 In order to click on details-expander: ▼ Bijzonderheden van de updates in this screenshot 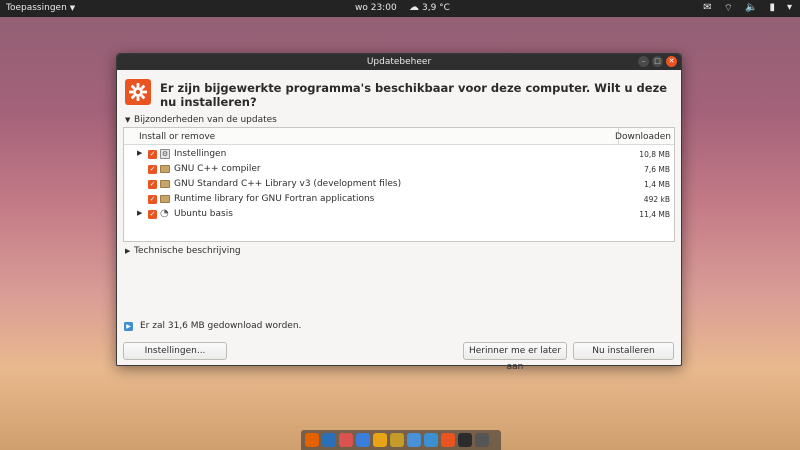, I will do `click(201, 120)`.